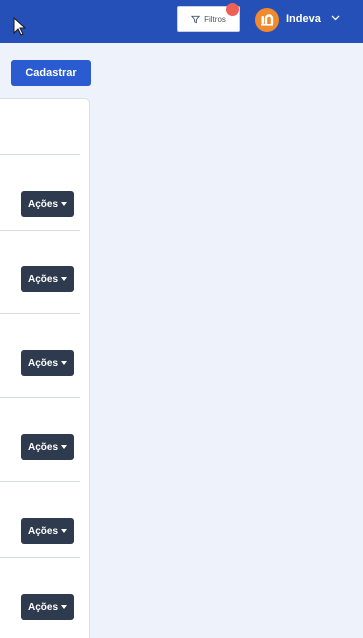  Describe the element at coordinates (232, 9) in the screenshot. I see `filter-notification-badge` at that location.